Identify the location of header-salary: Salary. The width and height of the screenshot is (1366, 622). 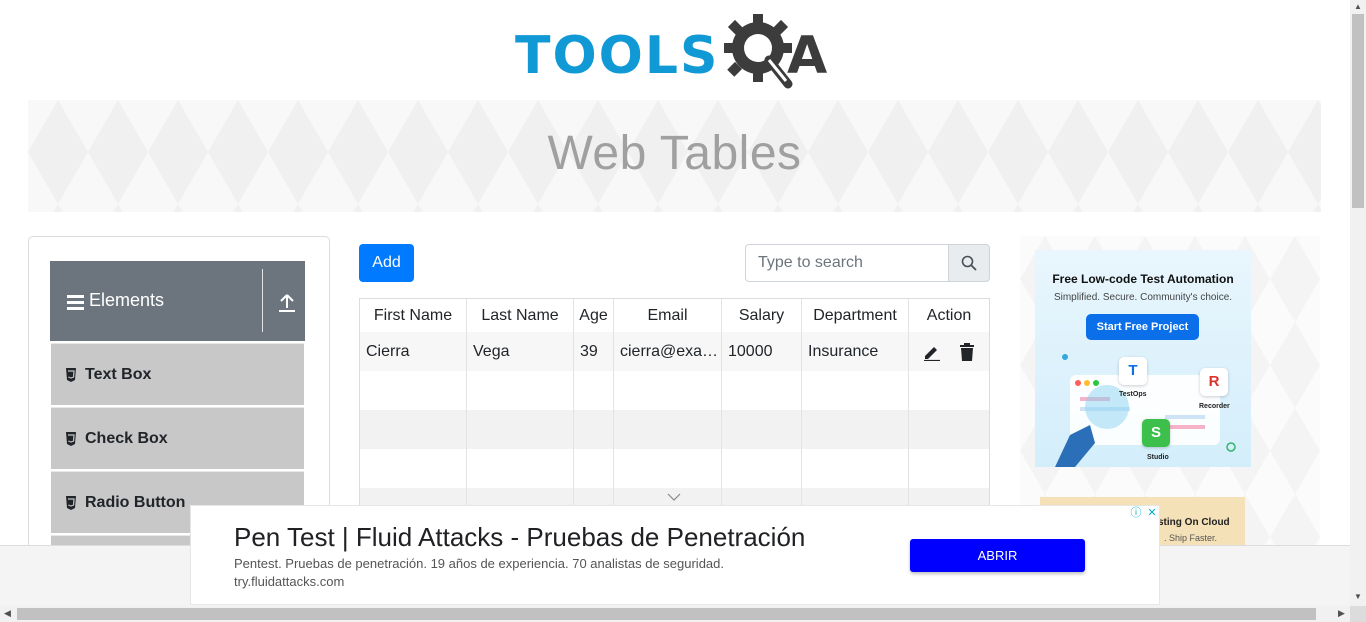
(762, 315).